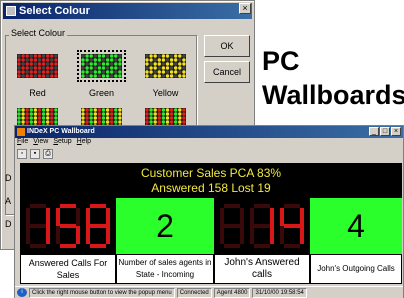 The width and height of the screenshot is (404, 298). I want to click on menu-file: File, so click(22, 143).